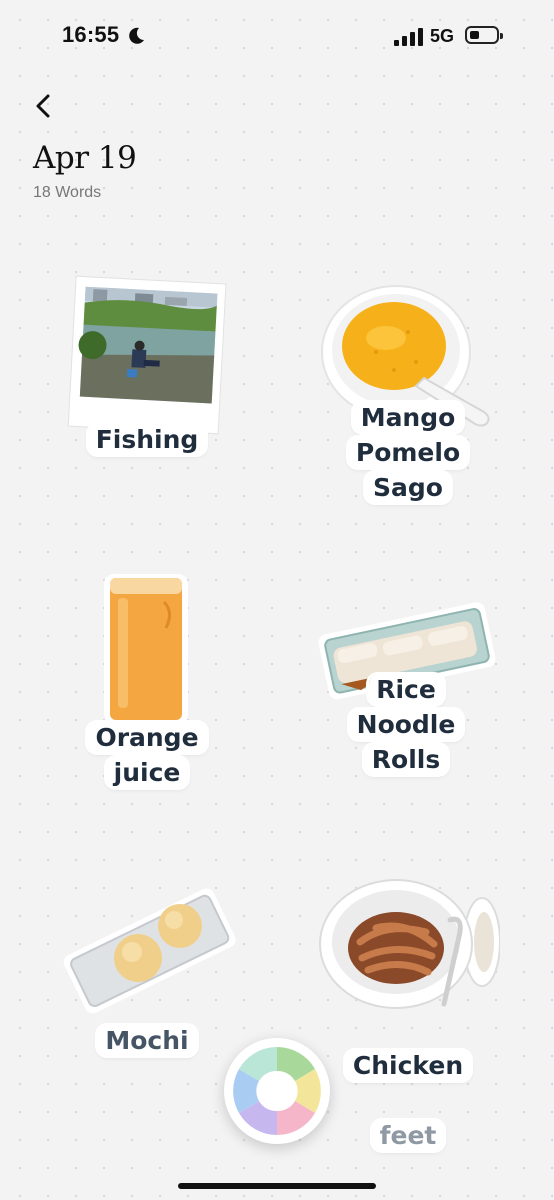 This screenshot has width=554, height=1200. I want to click on sticker-mochi: Mochi, so click(147, 972).